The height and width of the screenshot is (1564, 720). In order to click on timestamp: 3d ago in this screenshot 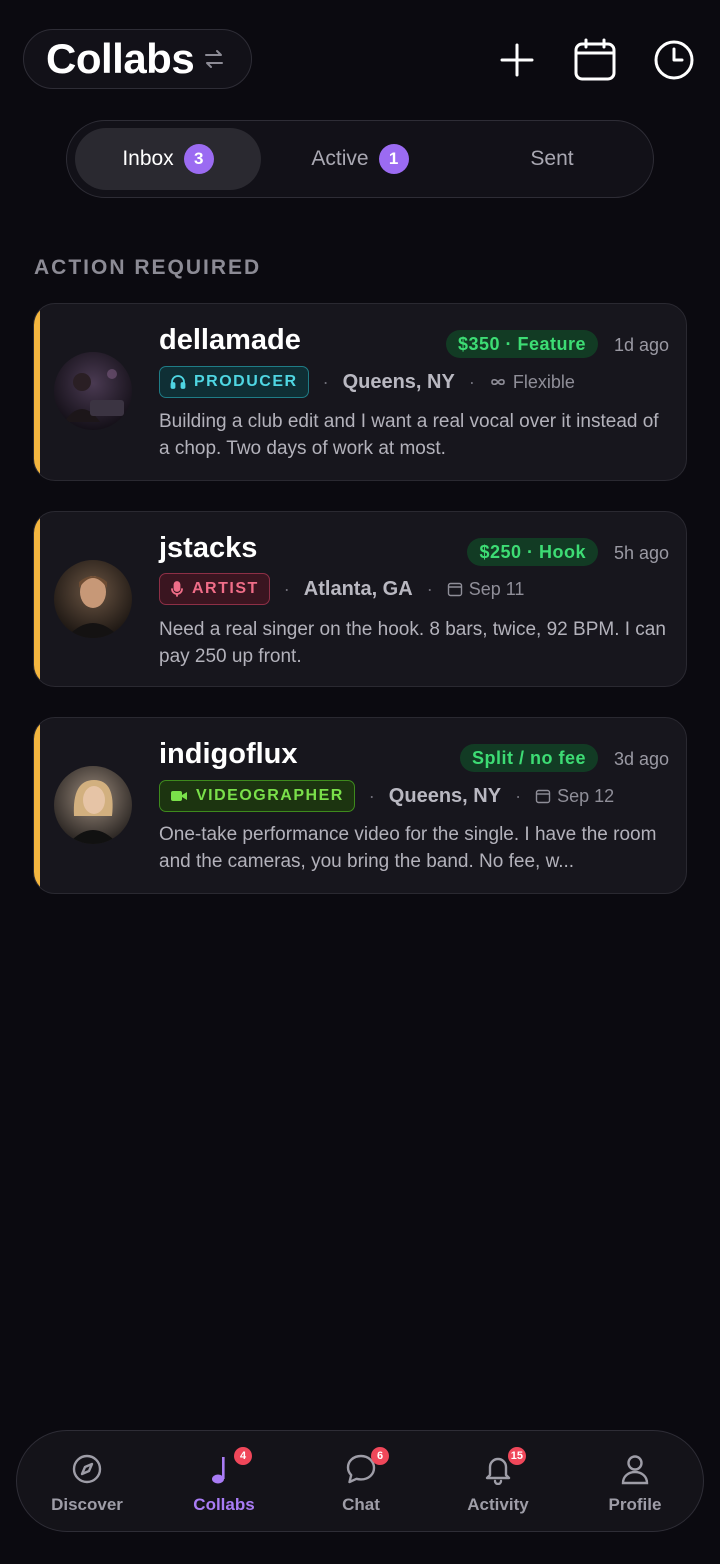, I will do `click(641, 759)`.